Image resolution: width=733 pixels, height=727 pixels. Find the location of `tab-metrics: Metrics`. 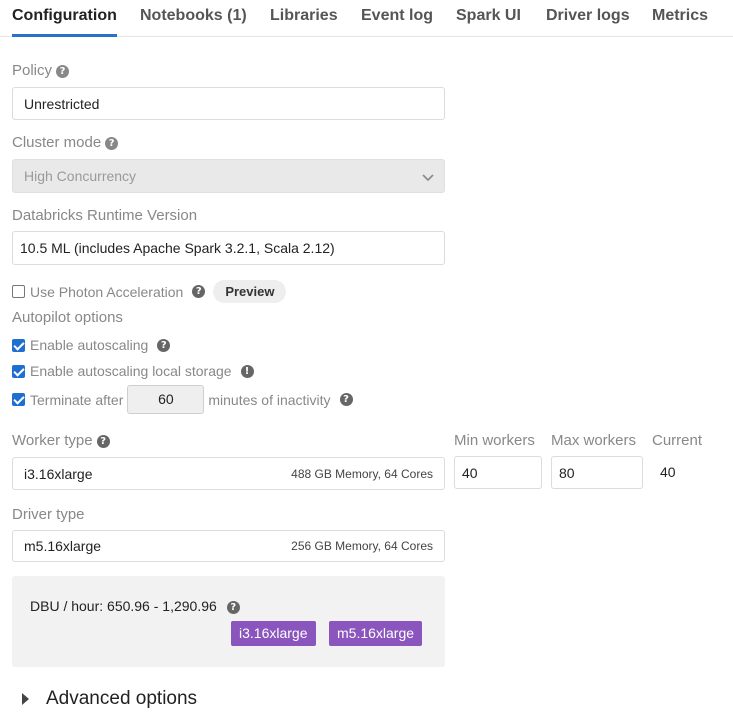

tab-metrics: Metrics is located at coordinates (680, 21).